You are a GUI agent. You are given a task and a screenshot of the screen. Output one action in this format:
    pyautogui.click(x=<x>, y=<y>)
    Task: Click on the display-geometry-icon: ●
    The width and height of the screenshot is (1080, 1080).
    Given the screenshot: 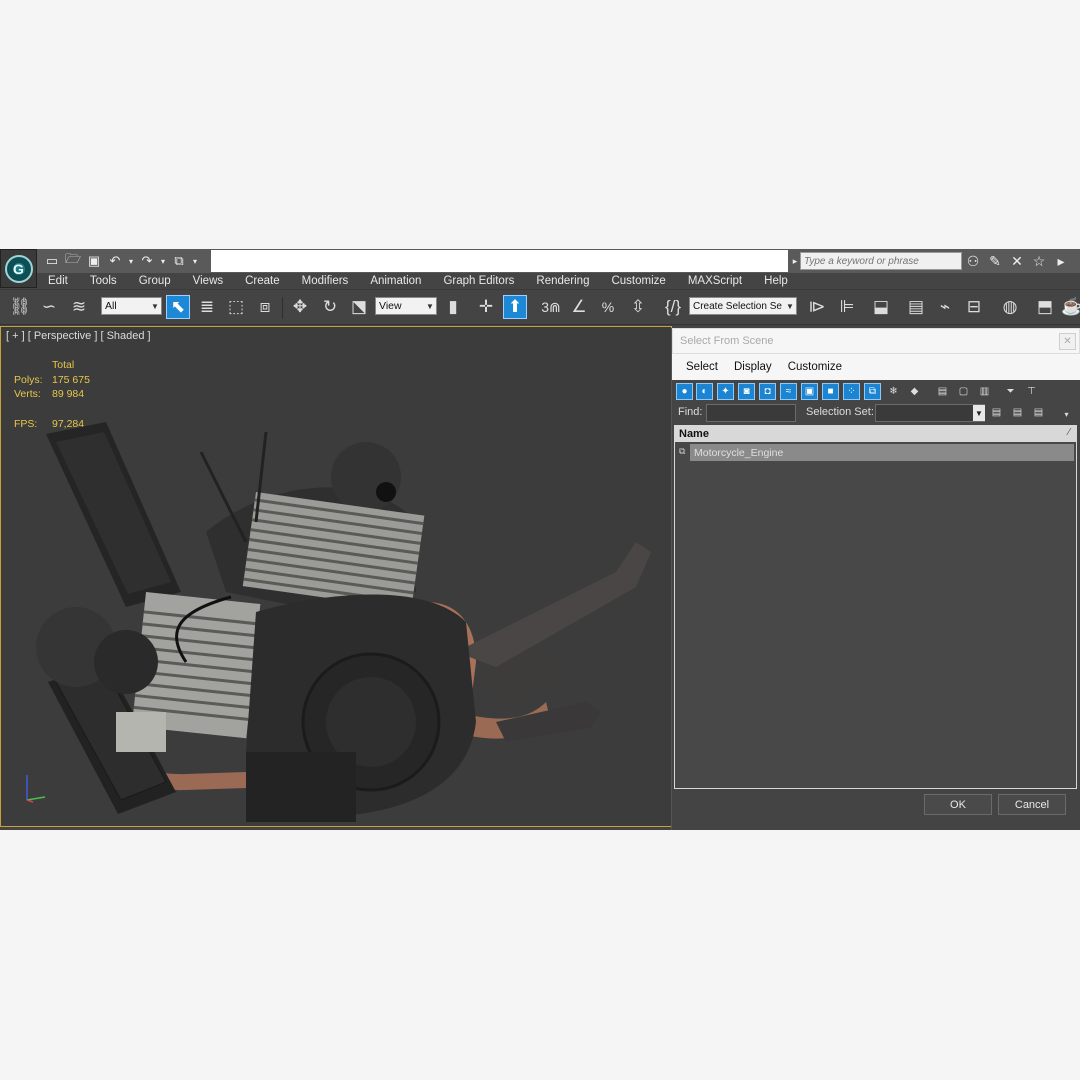 What is the action you would take?
    pyautogui.click(x=684, y=391)
    